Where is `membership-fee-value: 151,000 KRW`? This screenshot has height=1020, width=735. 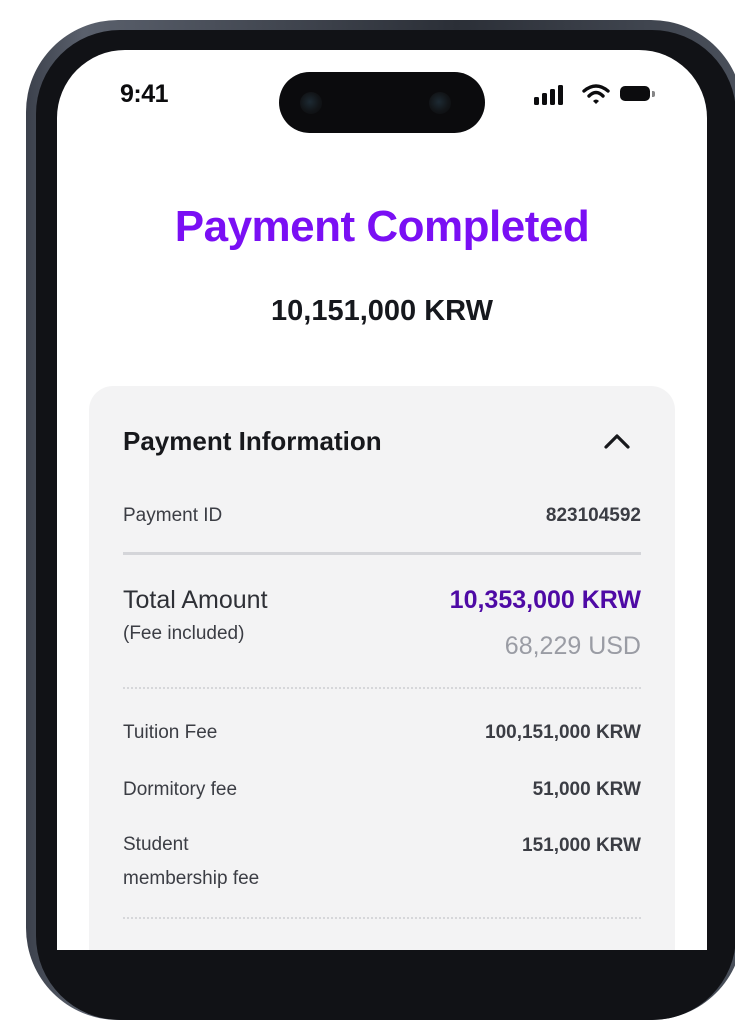 membership-fee-value: 151,000 KRW is located at coordinates (581, 845).